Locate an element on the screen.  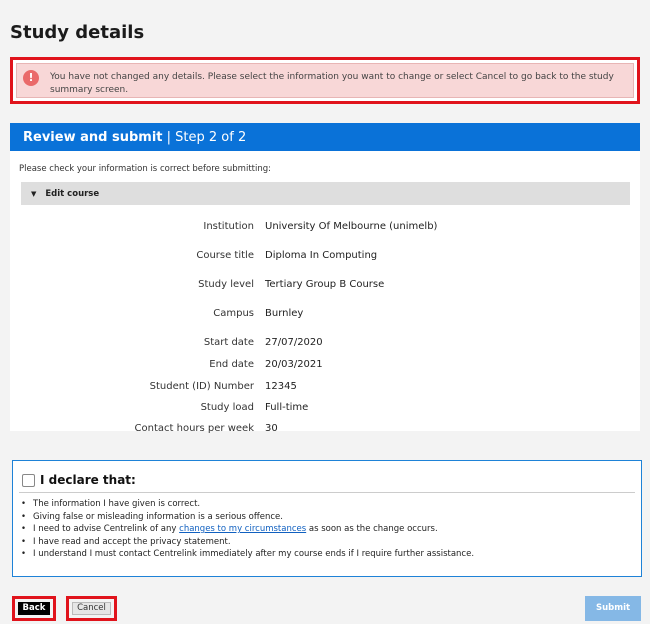
detail-label: Campus is located at coordinates (233, 313).